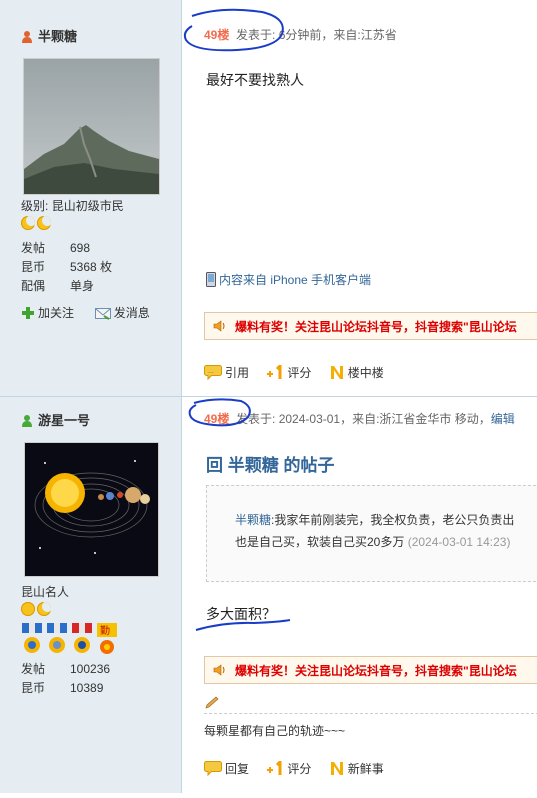 Image resolution: width=537 pixels, height=798 pixels. What do you see at coordinates (45, 592) in the screenshot?
I see `user-title: 昆山名人` at bounding box center [45, 592].